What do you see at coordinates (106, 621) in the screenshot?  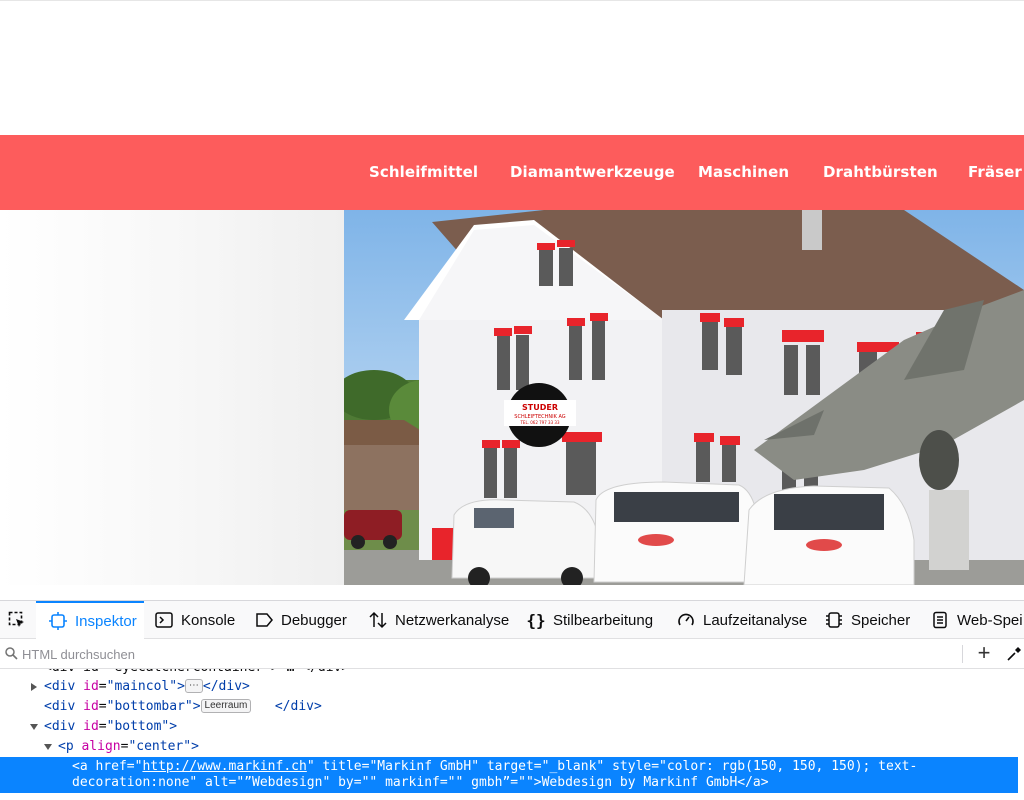 I see `tab-inspector-label: Inspektor` at bounding box center [106, 621].